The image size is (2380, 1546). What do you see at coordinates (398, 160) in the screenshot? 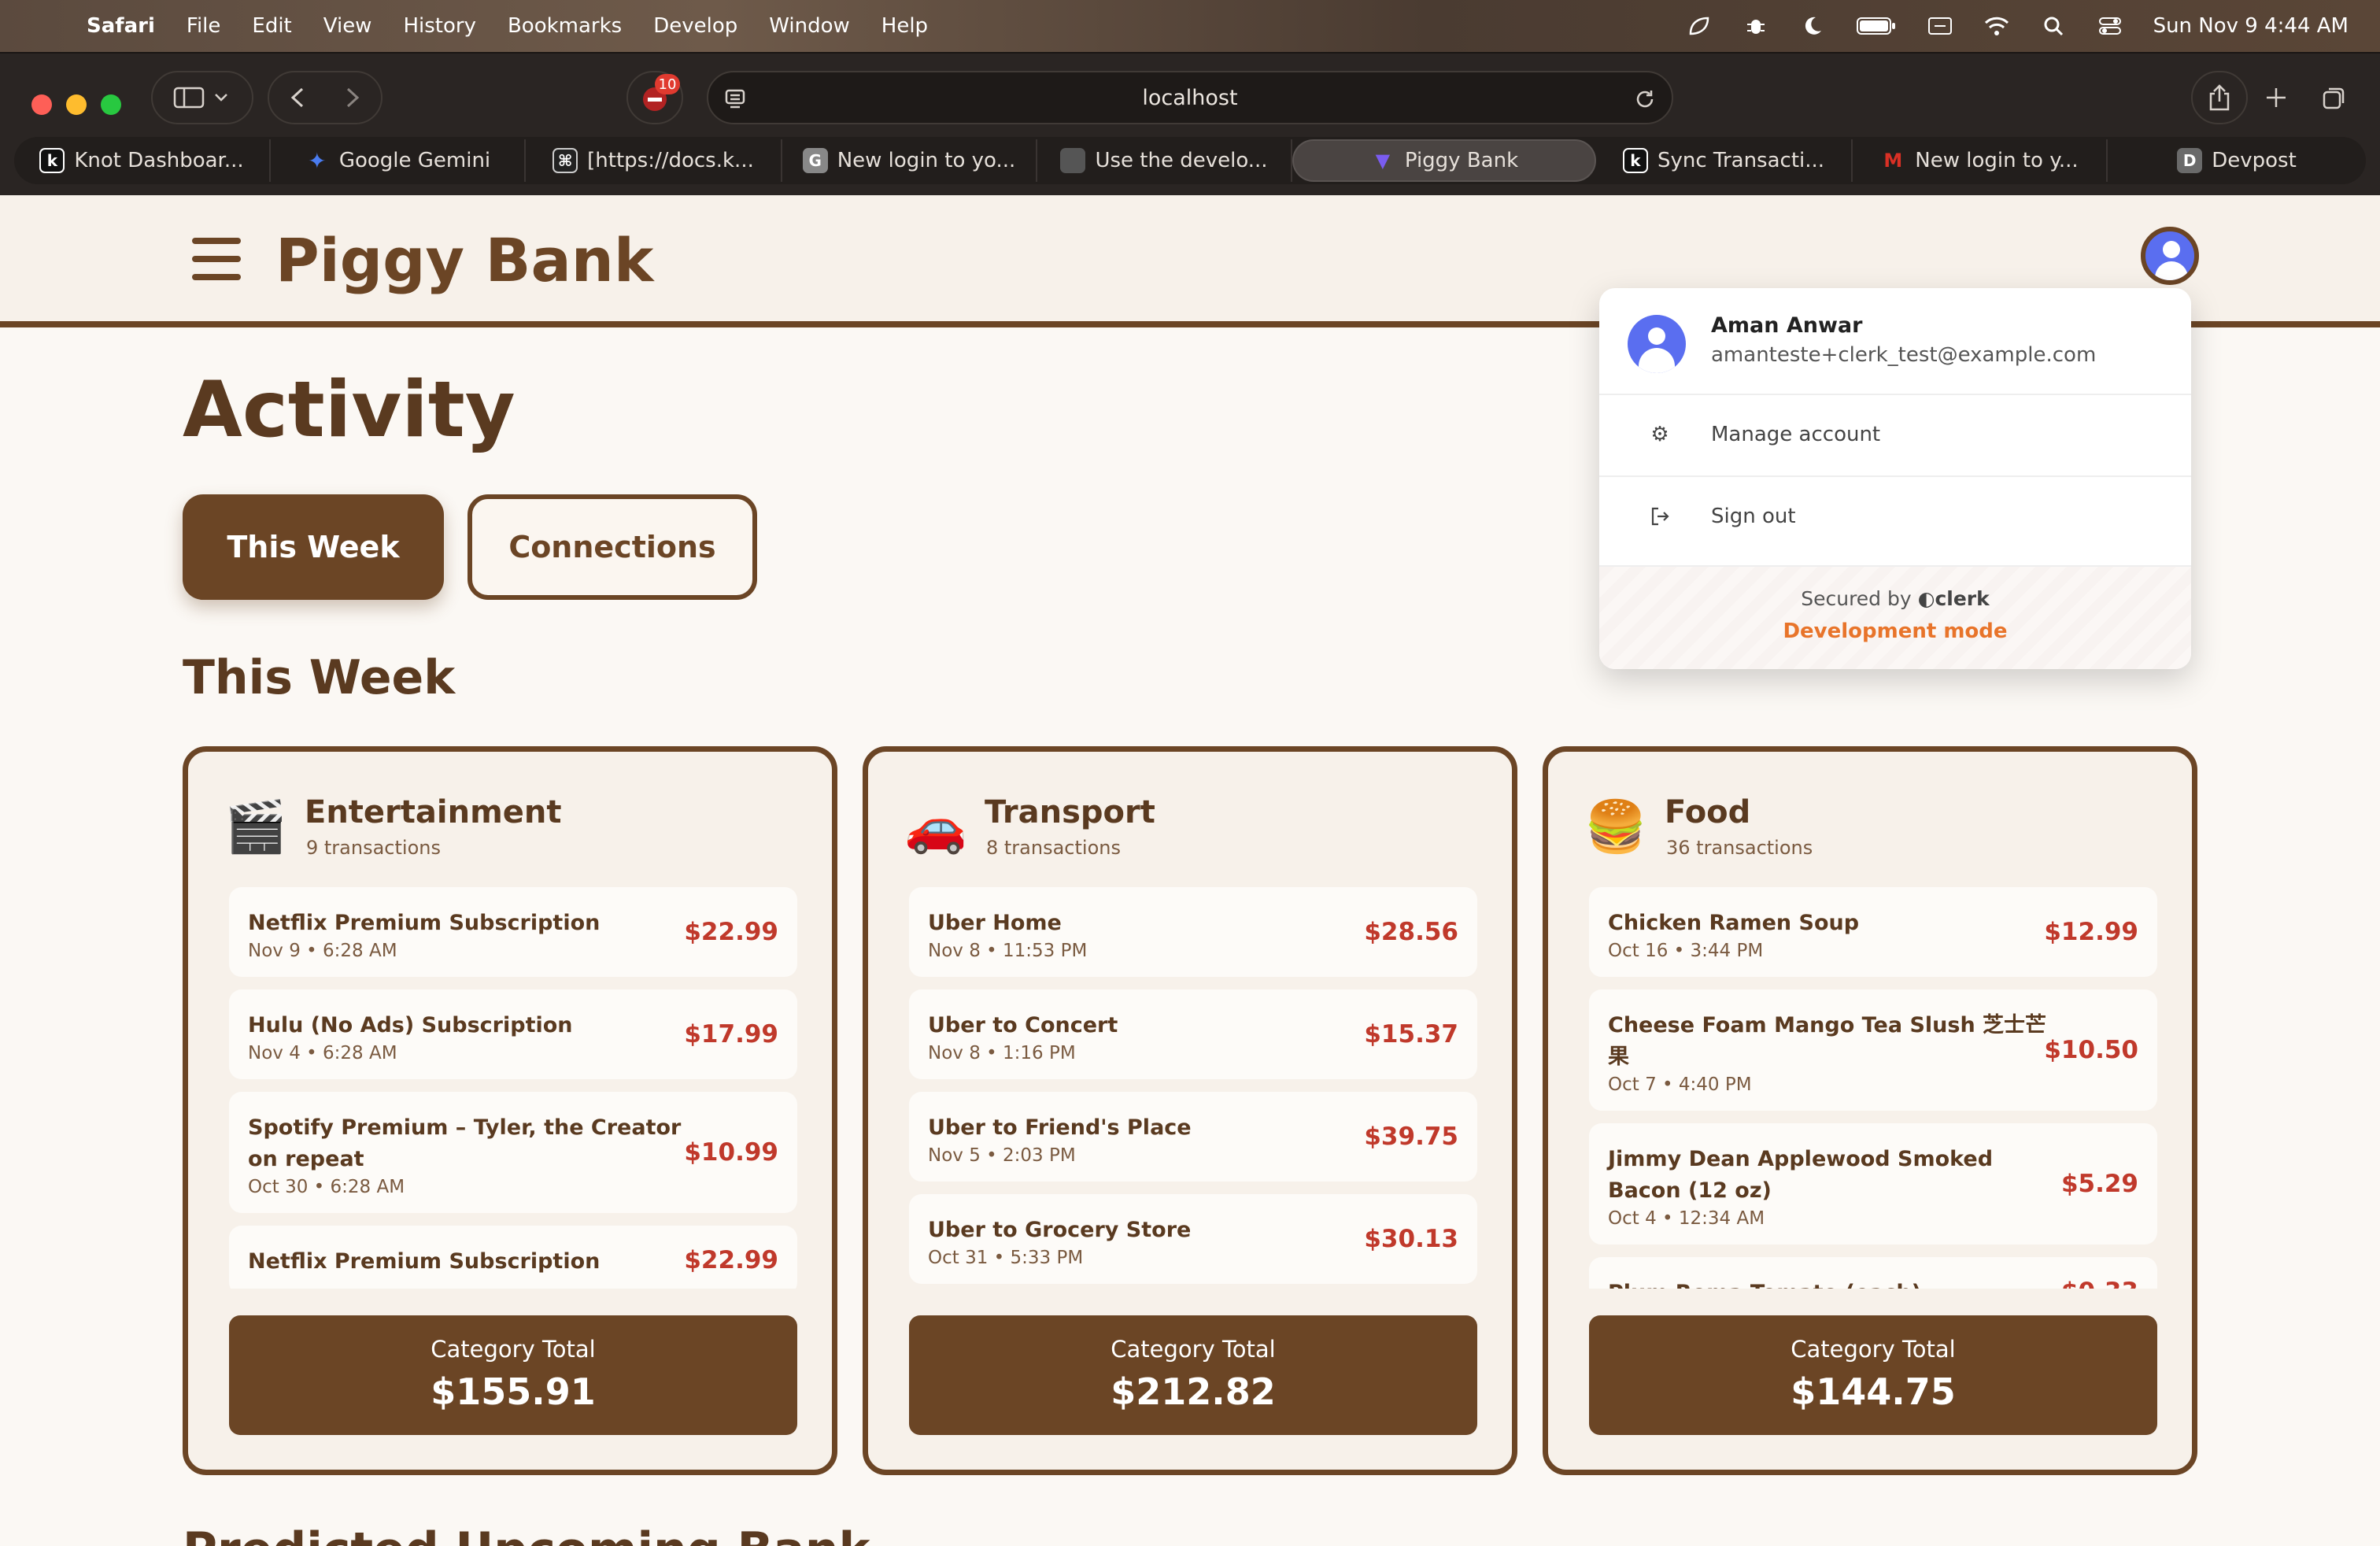
I see `tab-google-gemini: ✦ Google Gemini` at bounding box center [398, 160].